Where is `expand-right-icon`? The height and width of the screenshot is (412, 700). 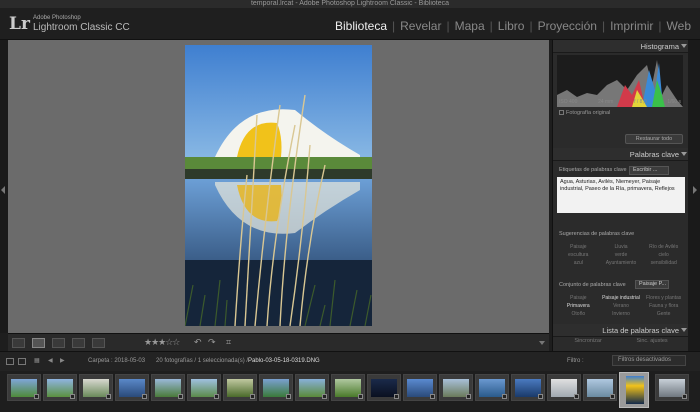 expand-right-icon is located at coordinates (695, 190).